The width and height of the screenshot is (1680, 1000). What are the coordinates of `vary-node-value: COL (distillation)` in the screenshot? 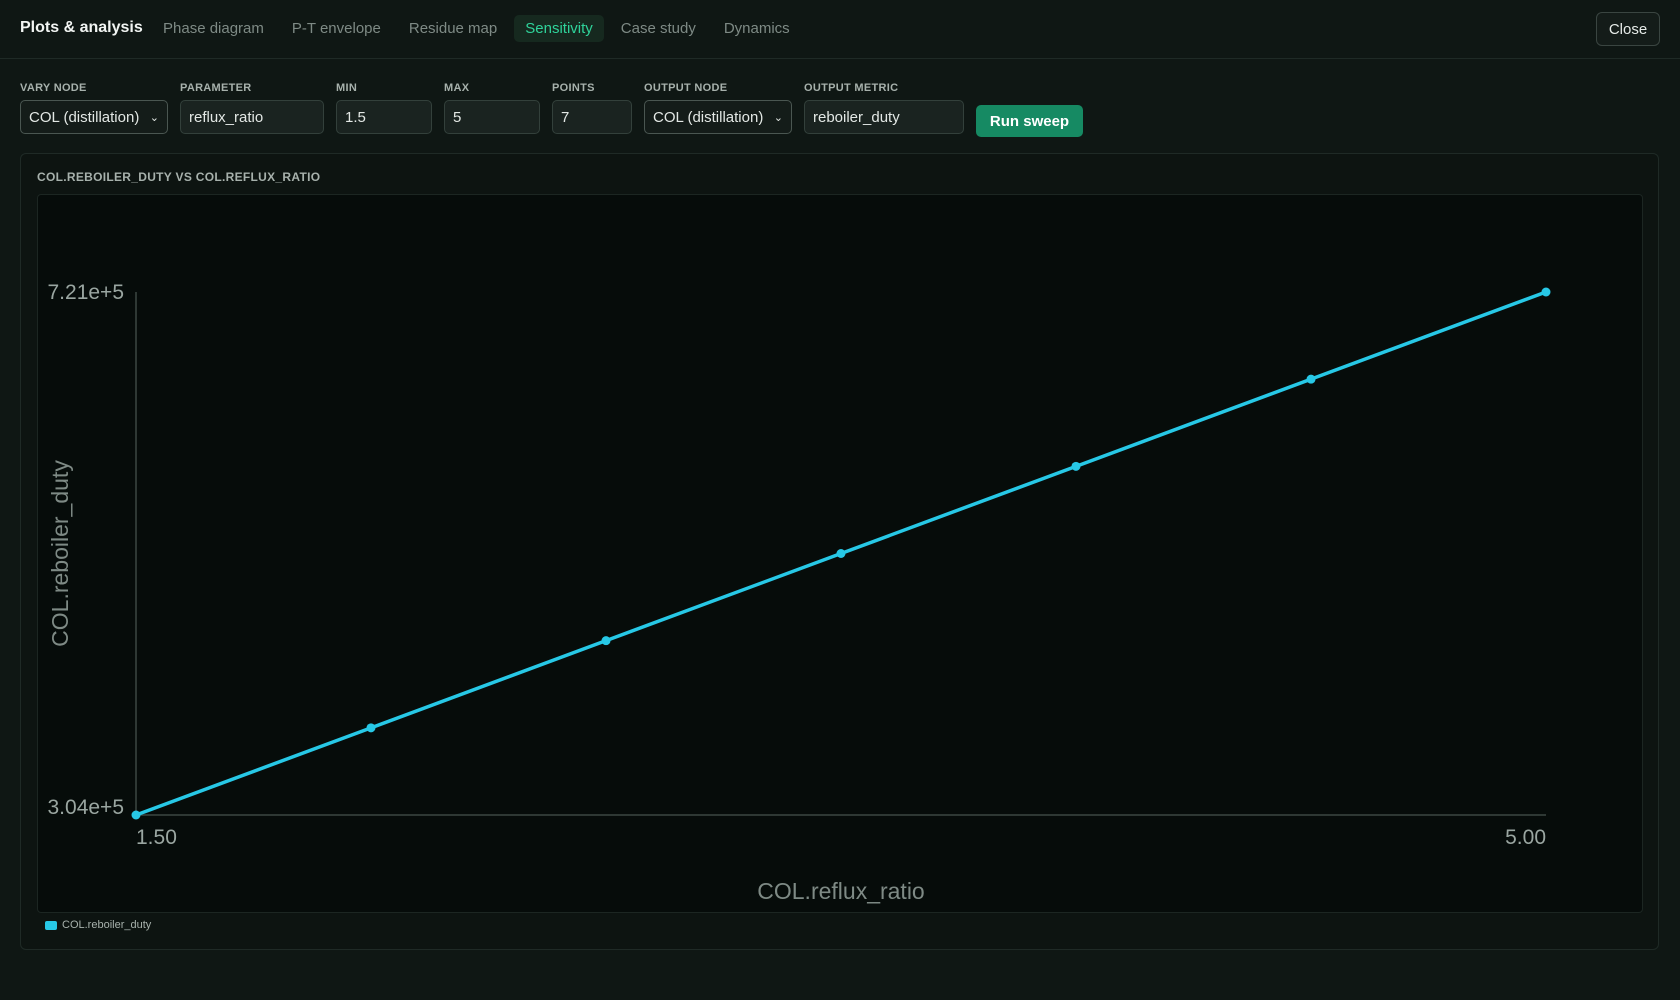 It's located at (84, 117).